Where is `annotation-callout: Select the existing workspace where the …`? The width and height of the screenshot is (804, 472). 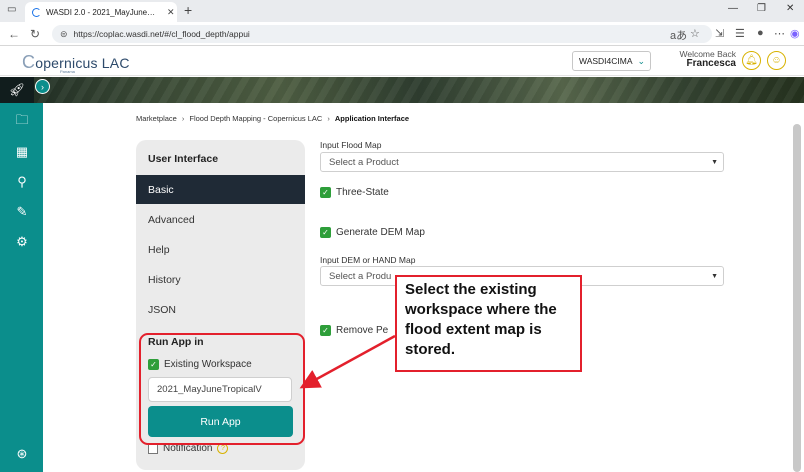
annotation-callout: Select the existing workspace where the … is located at coordinates (488, 323).